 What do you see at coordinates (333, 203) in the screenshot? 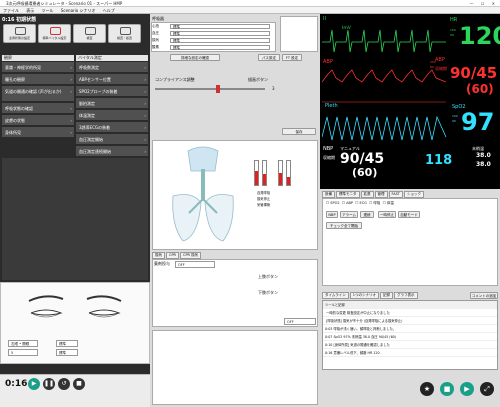
I see `check-spo2: ☐ SPO2` at bounding box center [333, 203].